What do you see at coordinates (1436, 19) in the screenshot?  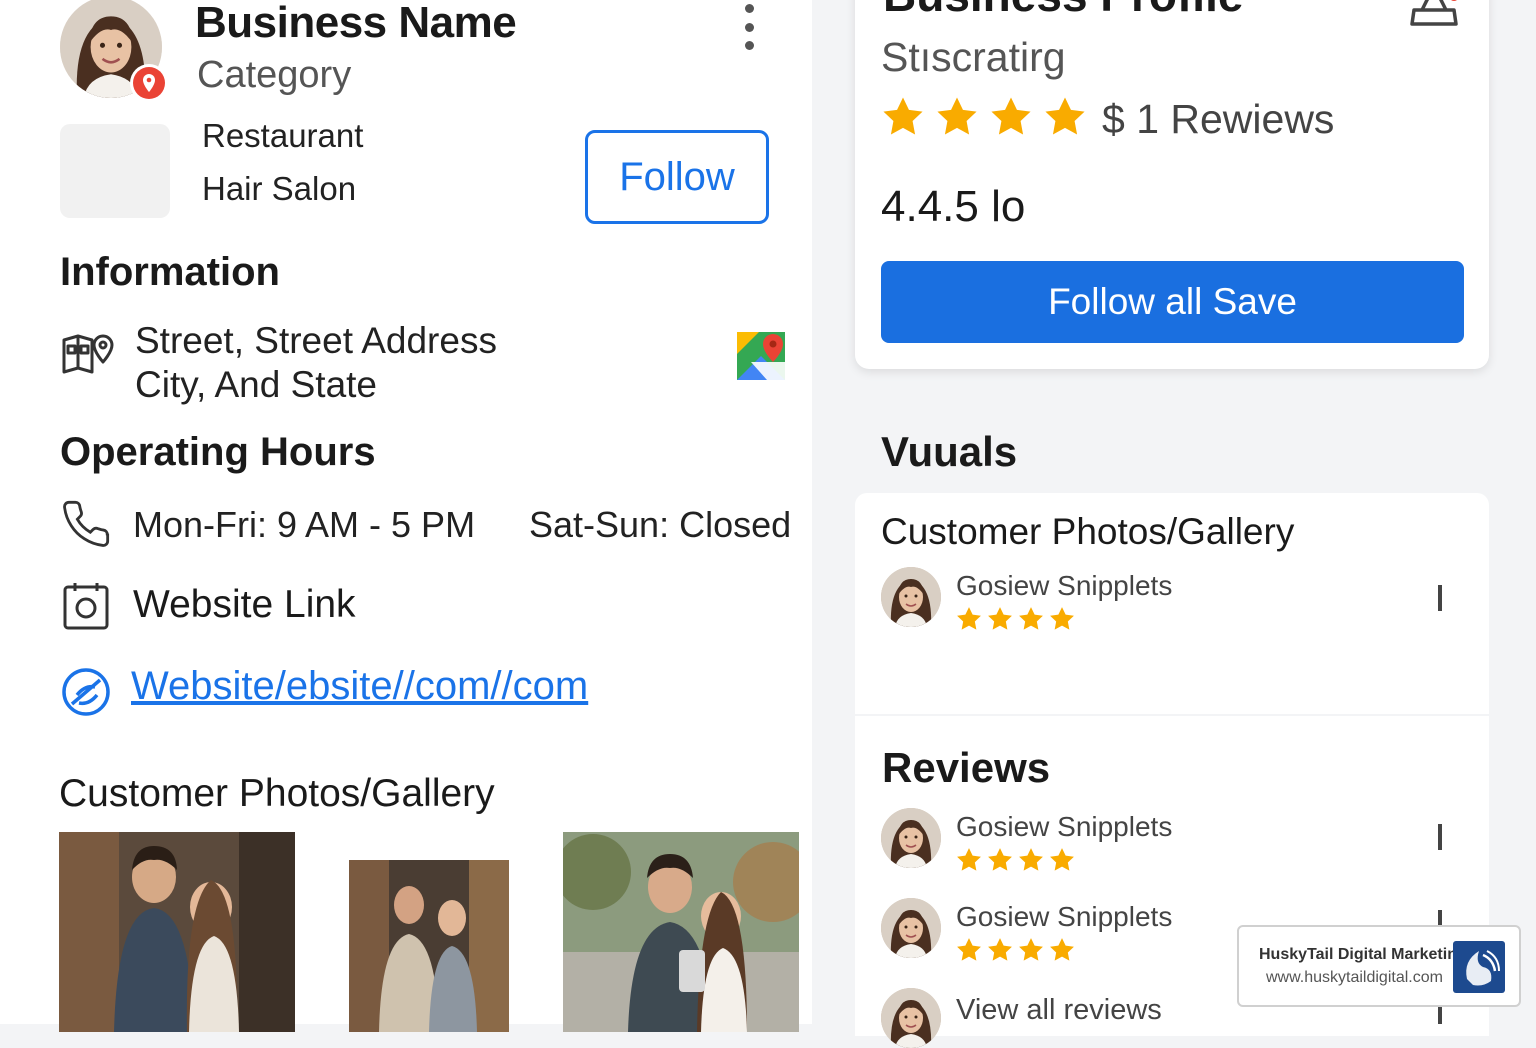 I see `cart-icon` at bounding box center [1436, 19].